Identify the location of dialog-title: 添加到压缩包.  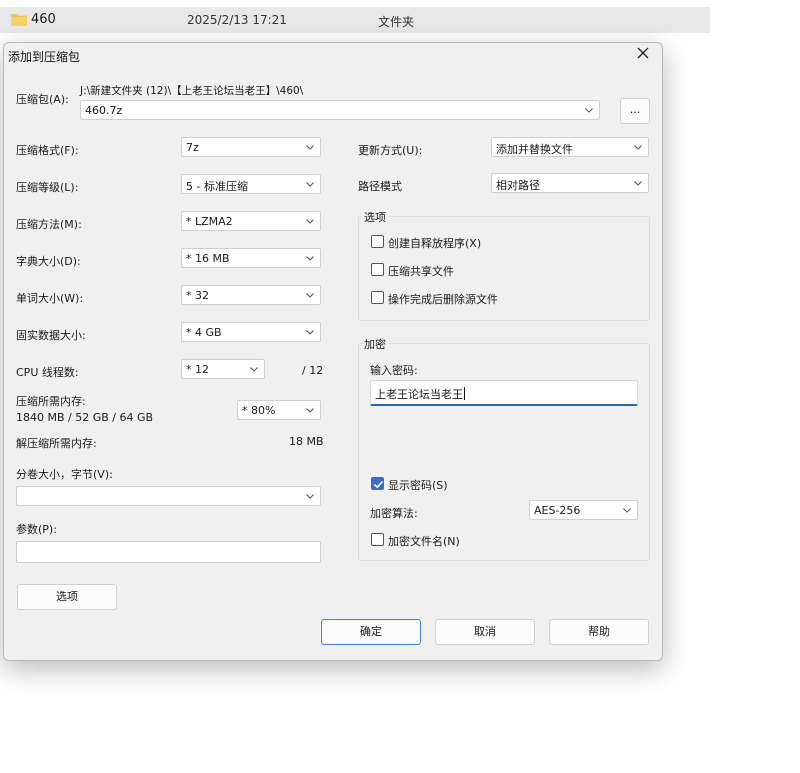
(44, 57).